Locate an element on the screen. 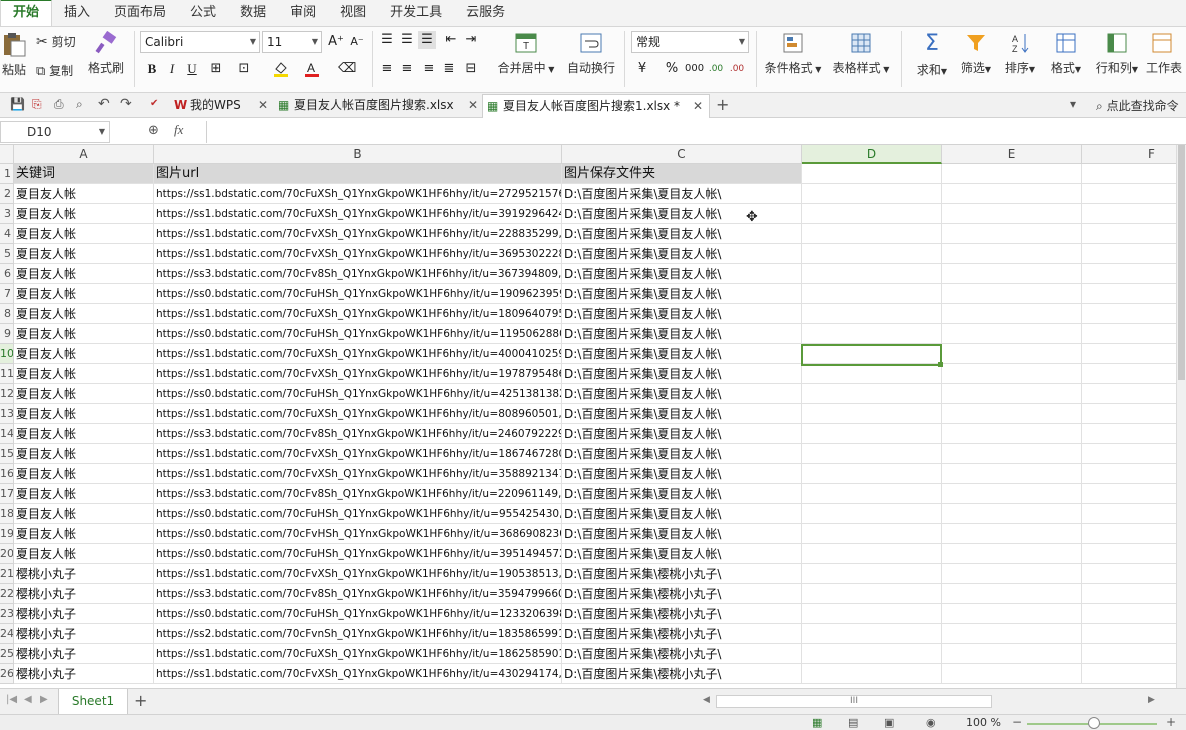  thousands-button: 000 is located at coordinates (694, 69).